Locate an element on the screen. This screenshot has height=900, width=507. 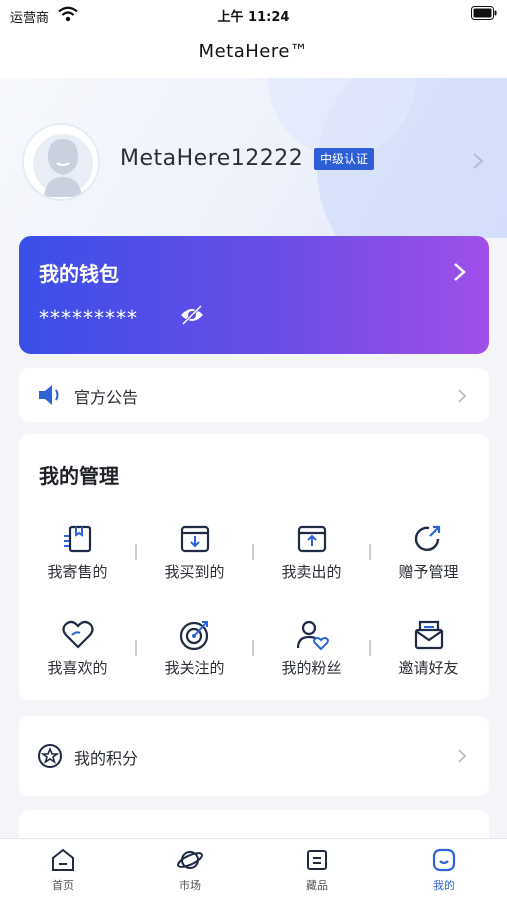
fans-item: 我的粉丝 is located at coordinates (311, 653).